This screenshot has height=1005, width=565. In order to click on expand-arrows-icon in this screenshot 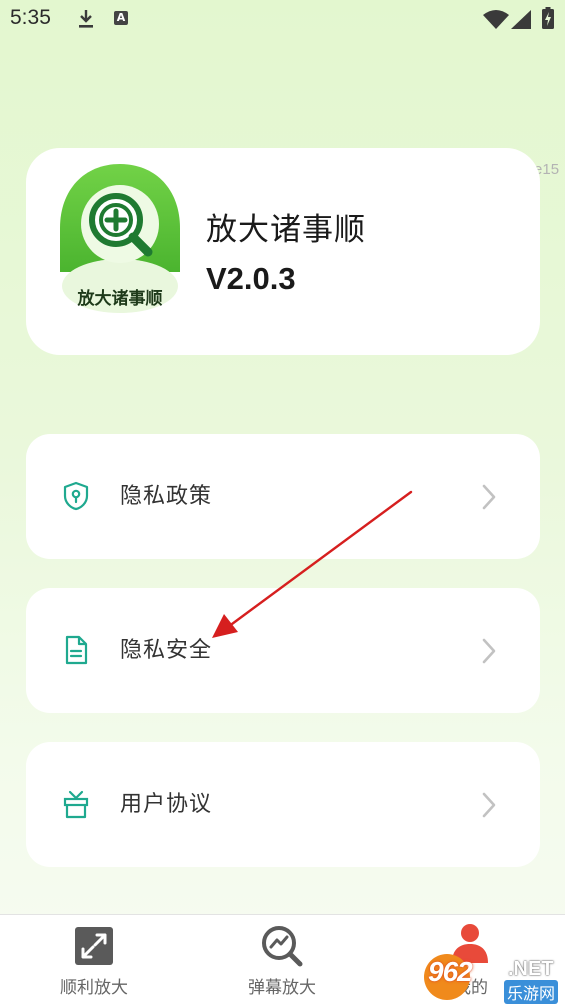, I will do `click(94, 946)`.